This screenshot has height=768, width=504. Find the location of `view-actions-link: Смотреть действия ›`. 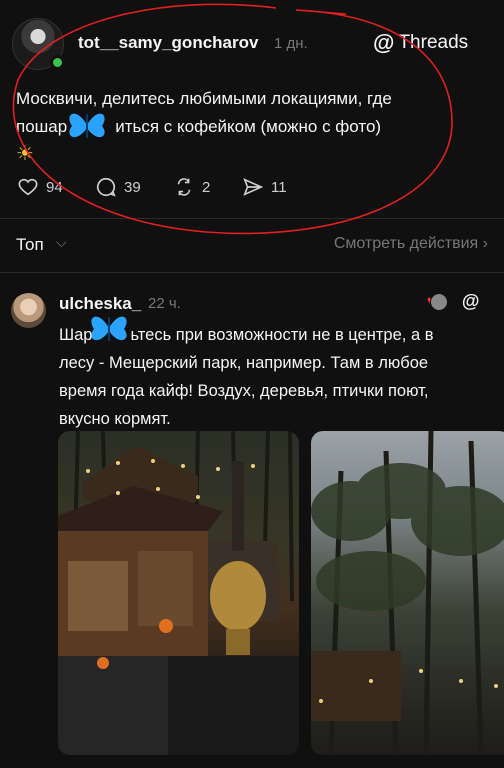

view-actions-link: Смотреть действия › is located at coordinates (411, 244).